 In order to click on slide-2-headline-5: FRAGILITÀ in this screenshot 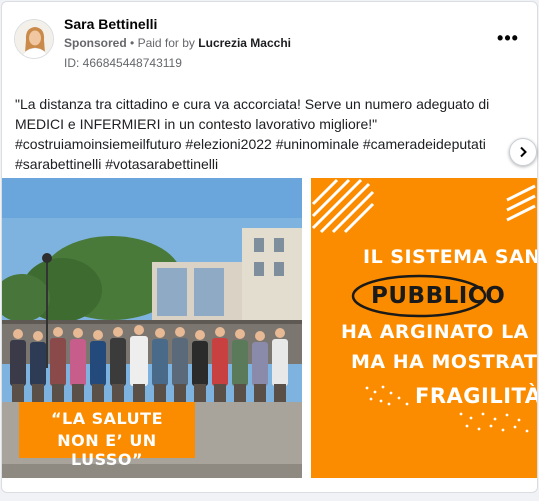, I will do `click(476, 396)`.